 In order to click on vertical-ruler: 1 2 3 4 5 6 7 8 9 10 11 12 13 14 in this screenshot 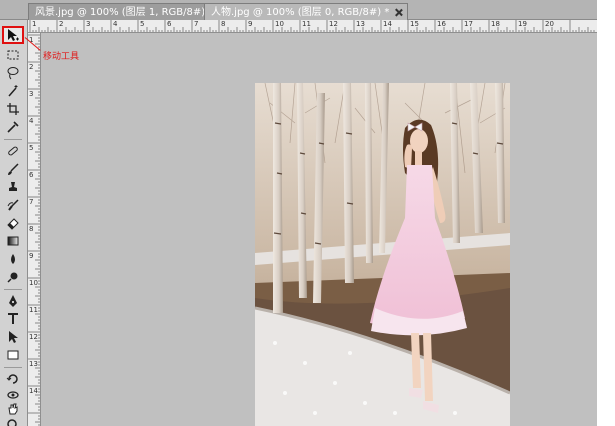, I will do `click(34, 229)`.